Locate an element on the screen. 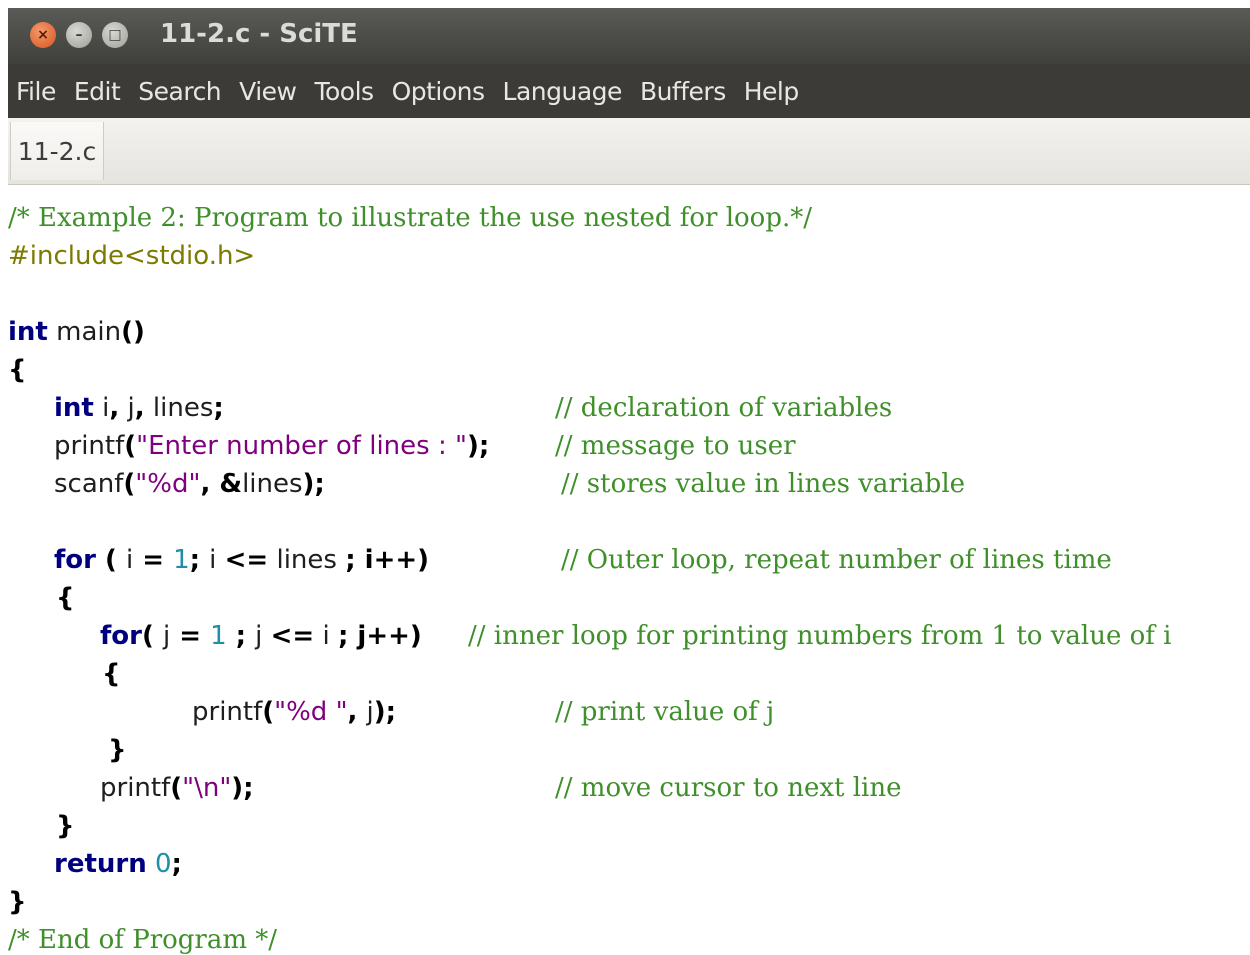 The height and width of the screenshot is (955, 1250). code-line-18: return 0; is located at coordinates (118, 864).